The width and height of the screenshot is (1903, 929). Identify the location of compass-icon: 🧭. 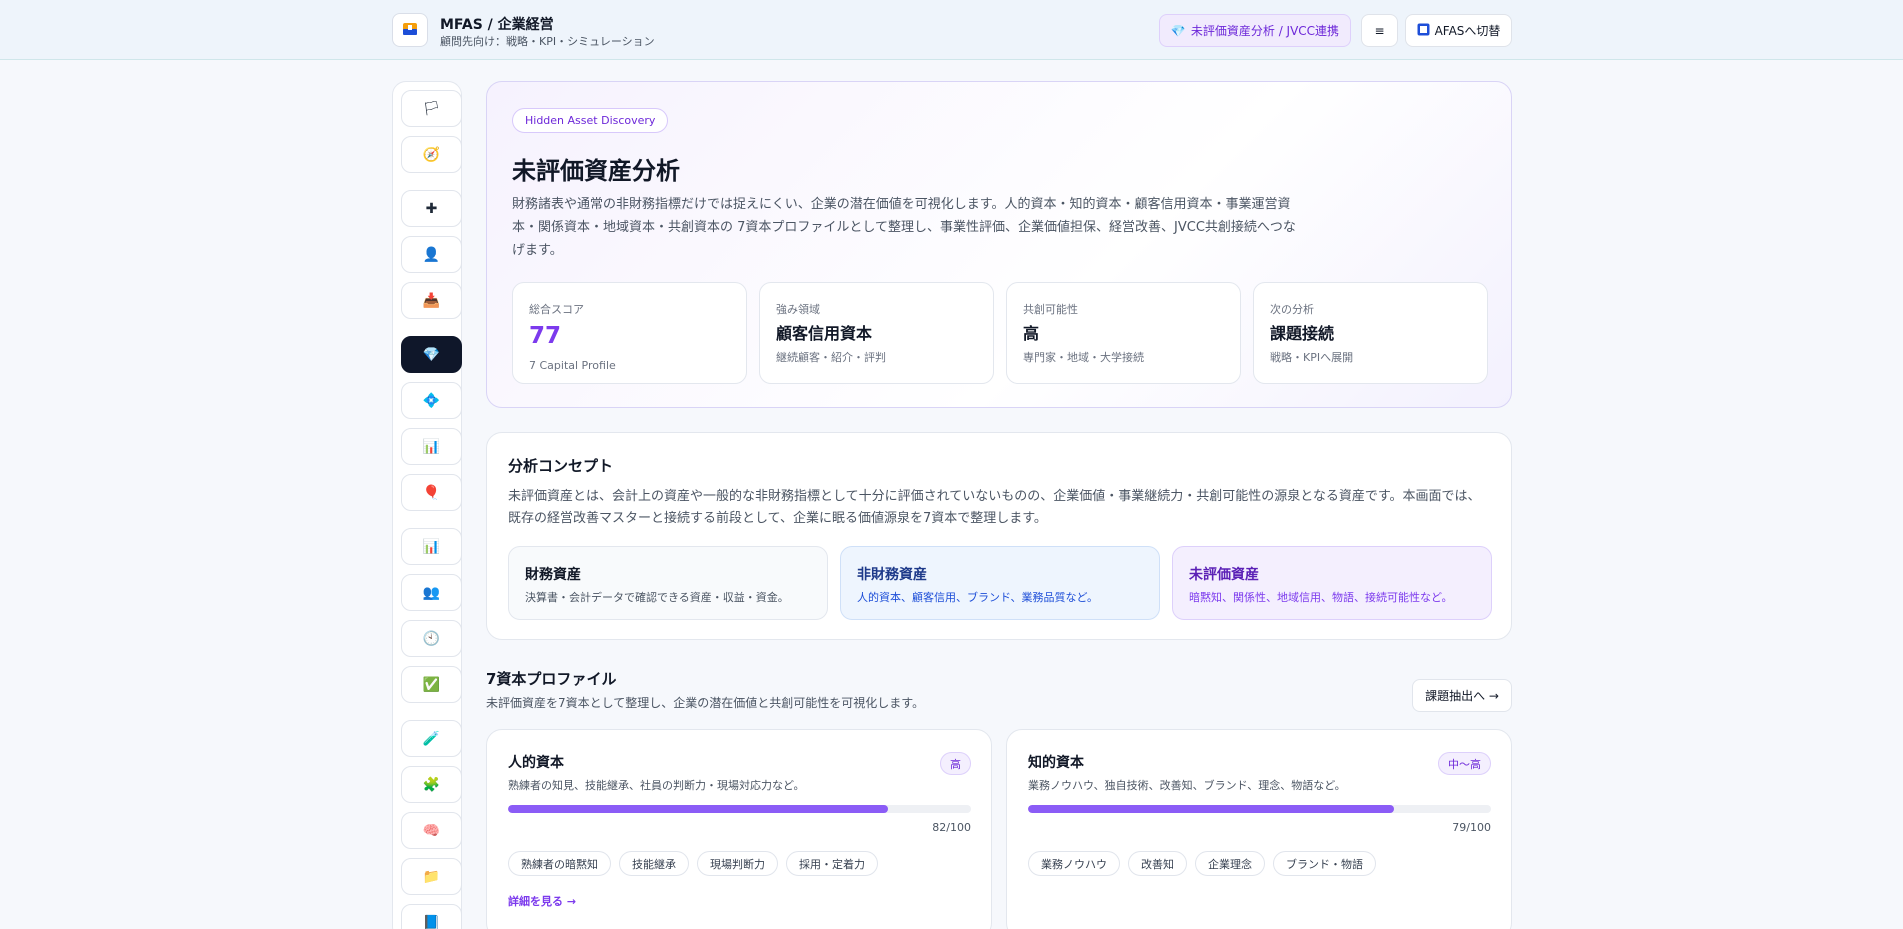
(431, 154).